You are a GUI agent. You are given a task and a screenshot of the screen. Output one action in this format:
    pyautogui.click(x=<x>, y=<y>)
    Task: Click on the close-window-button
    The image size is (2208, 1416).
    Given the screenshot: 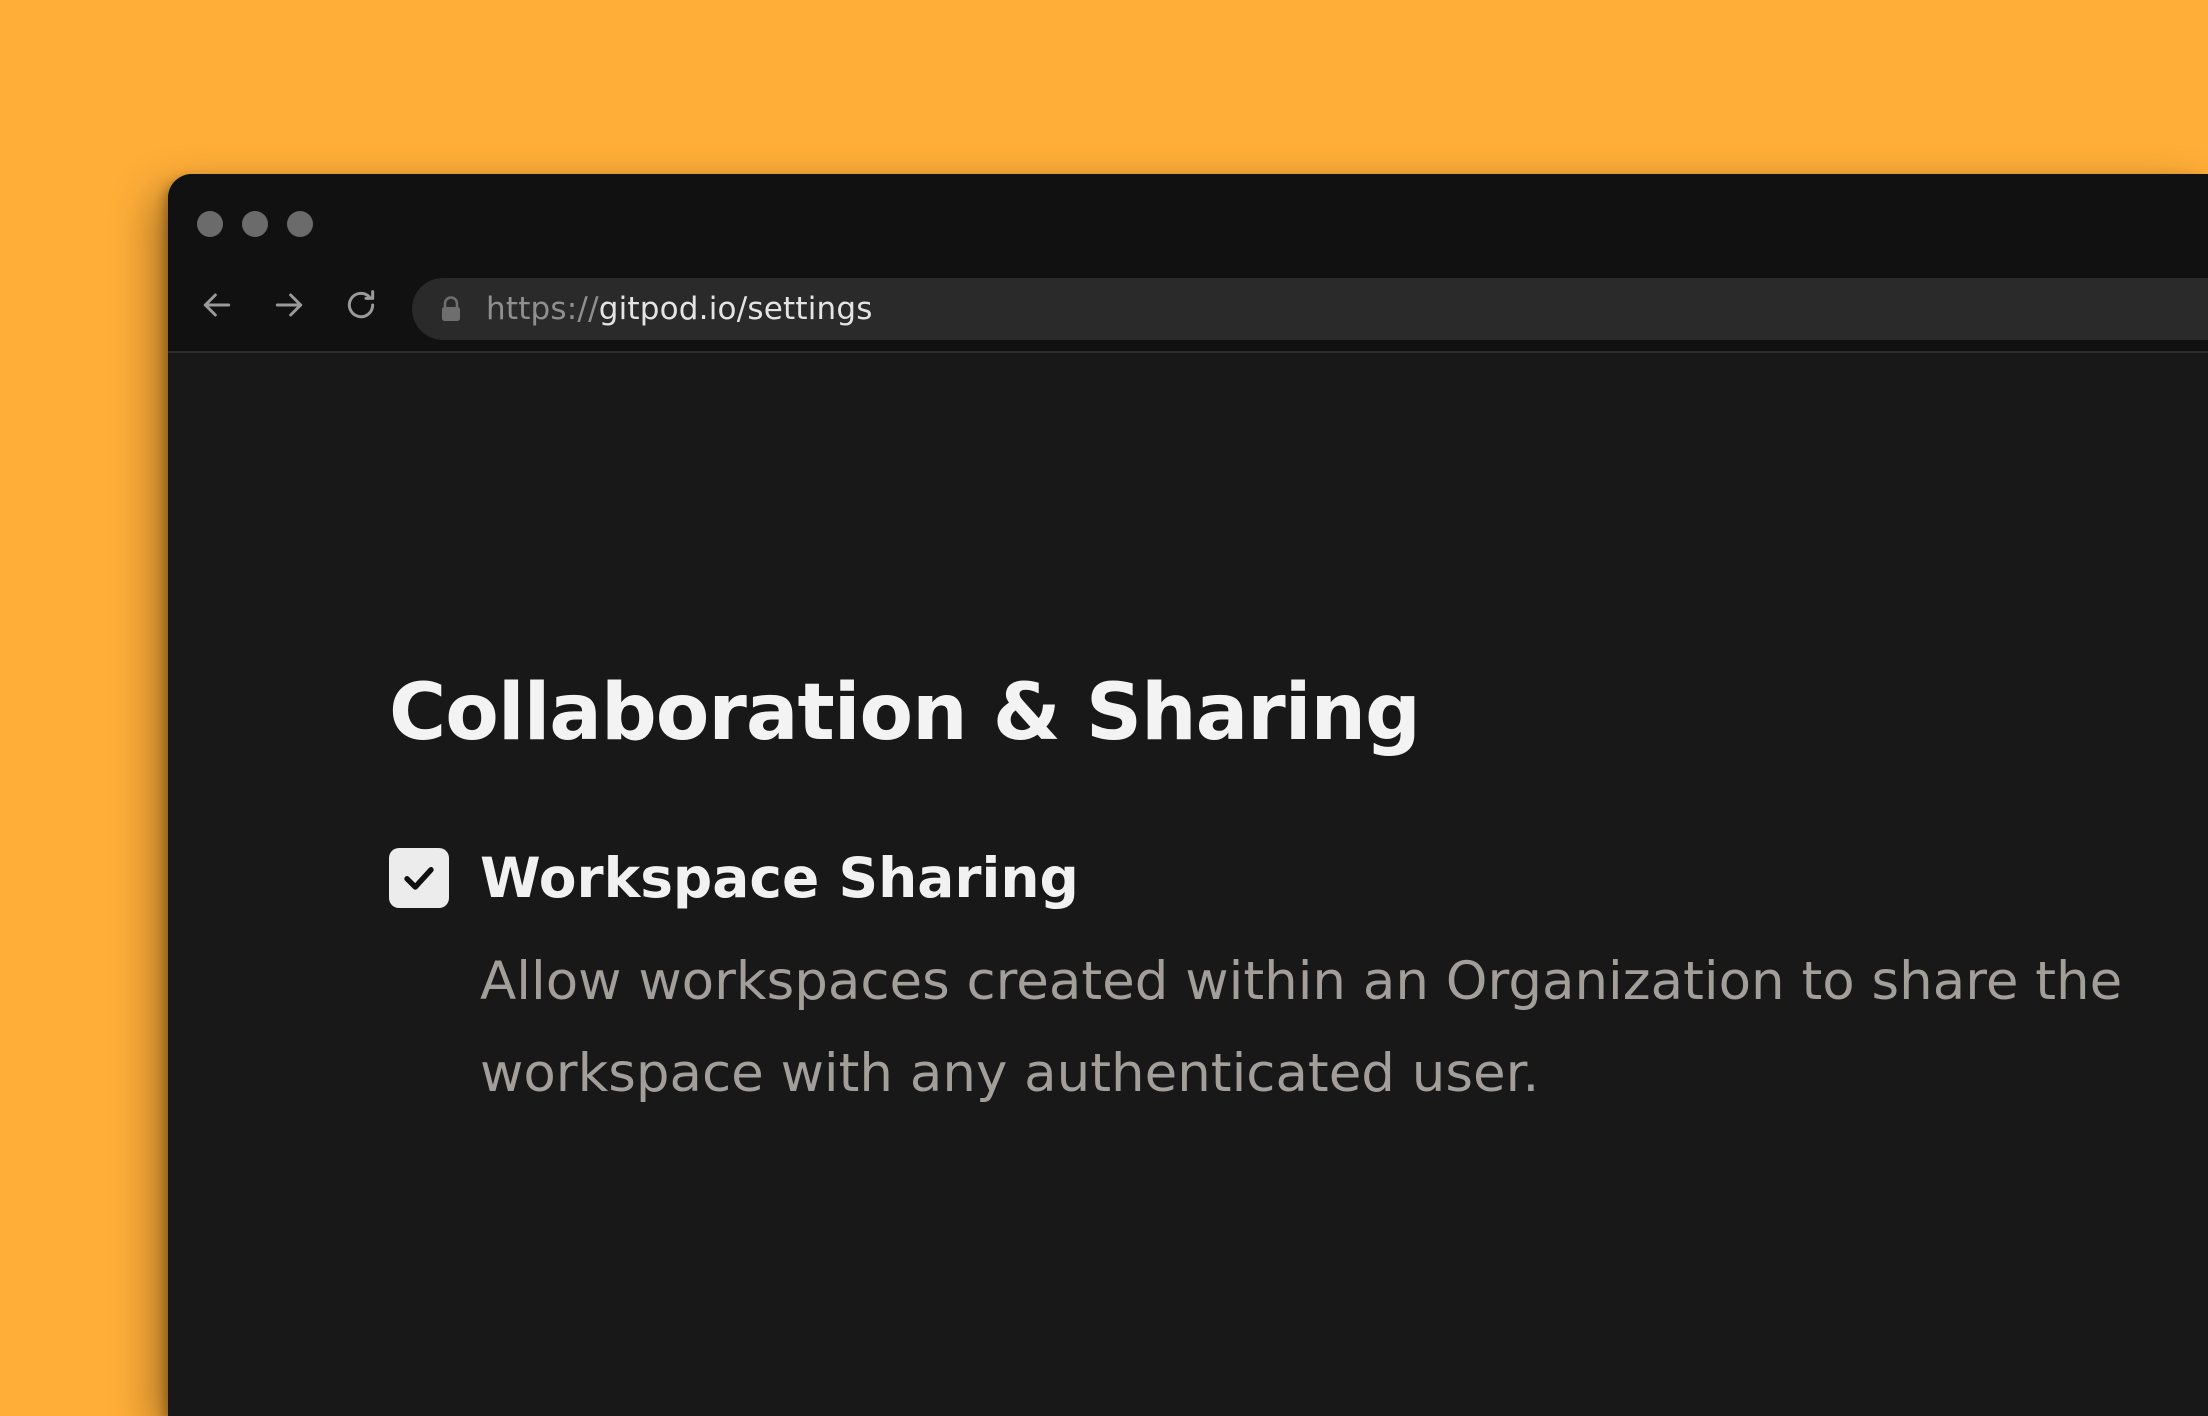 What is the action you would take?
    pyautogui.click(x=210, y=224)
    